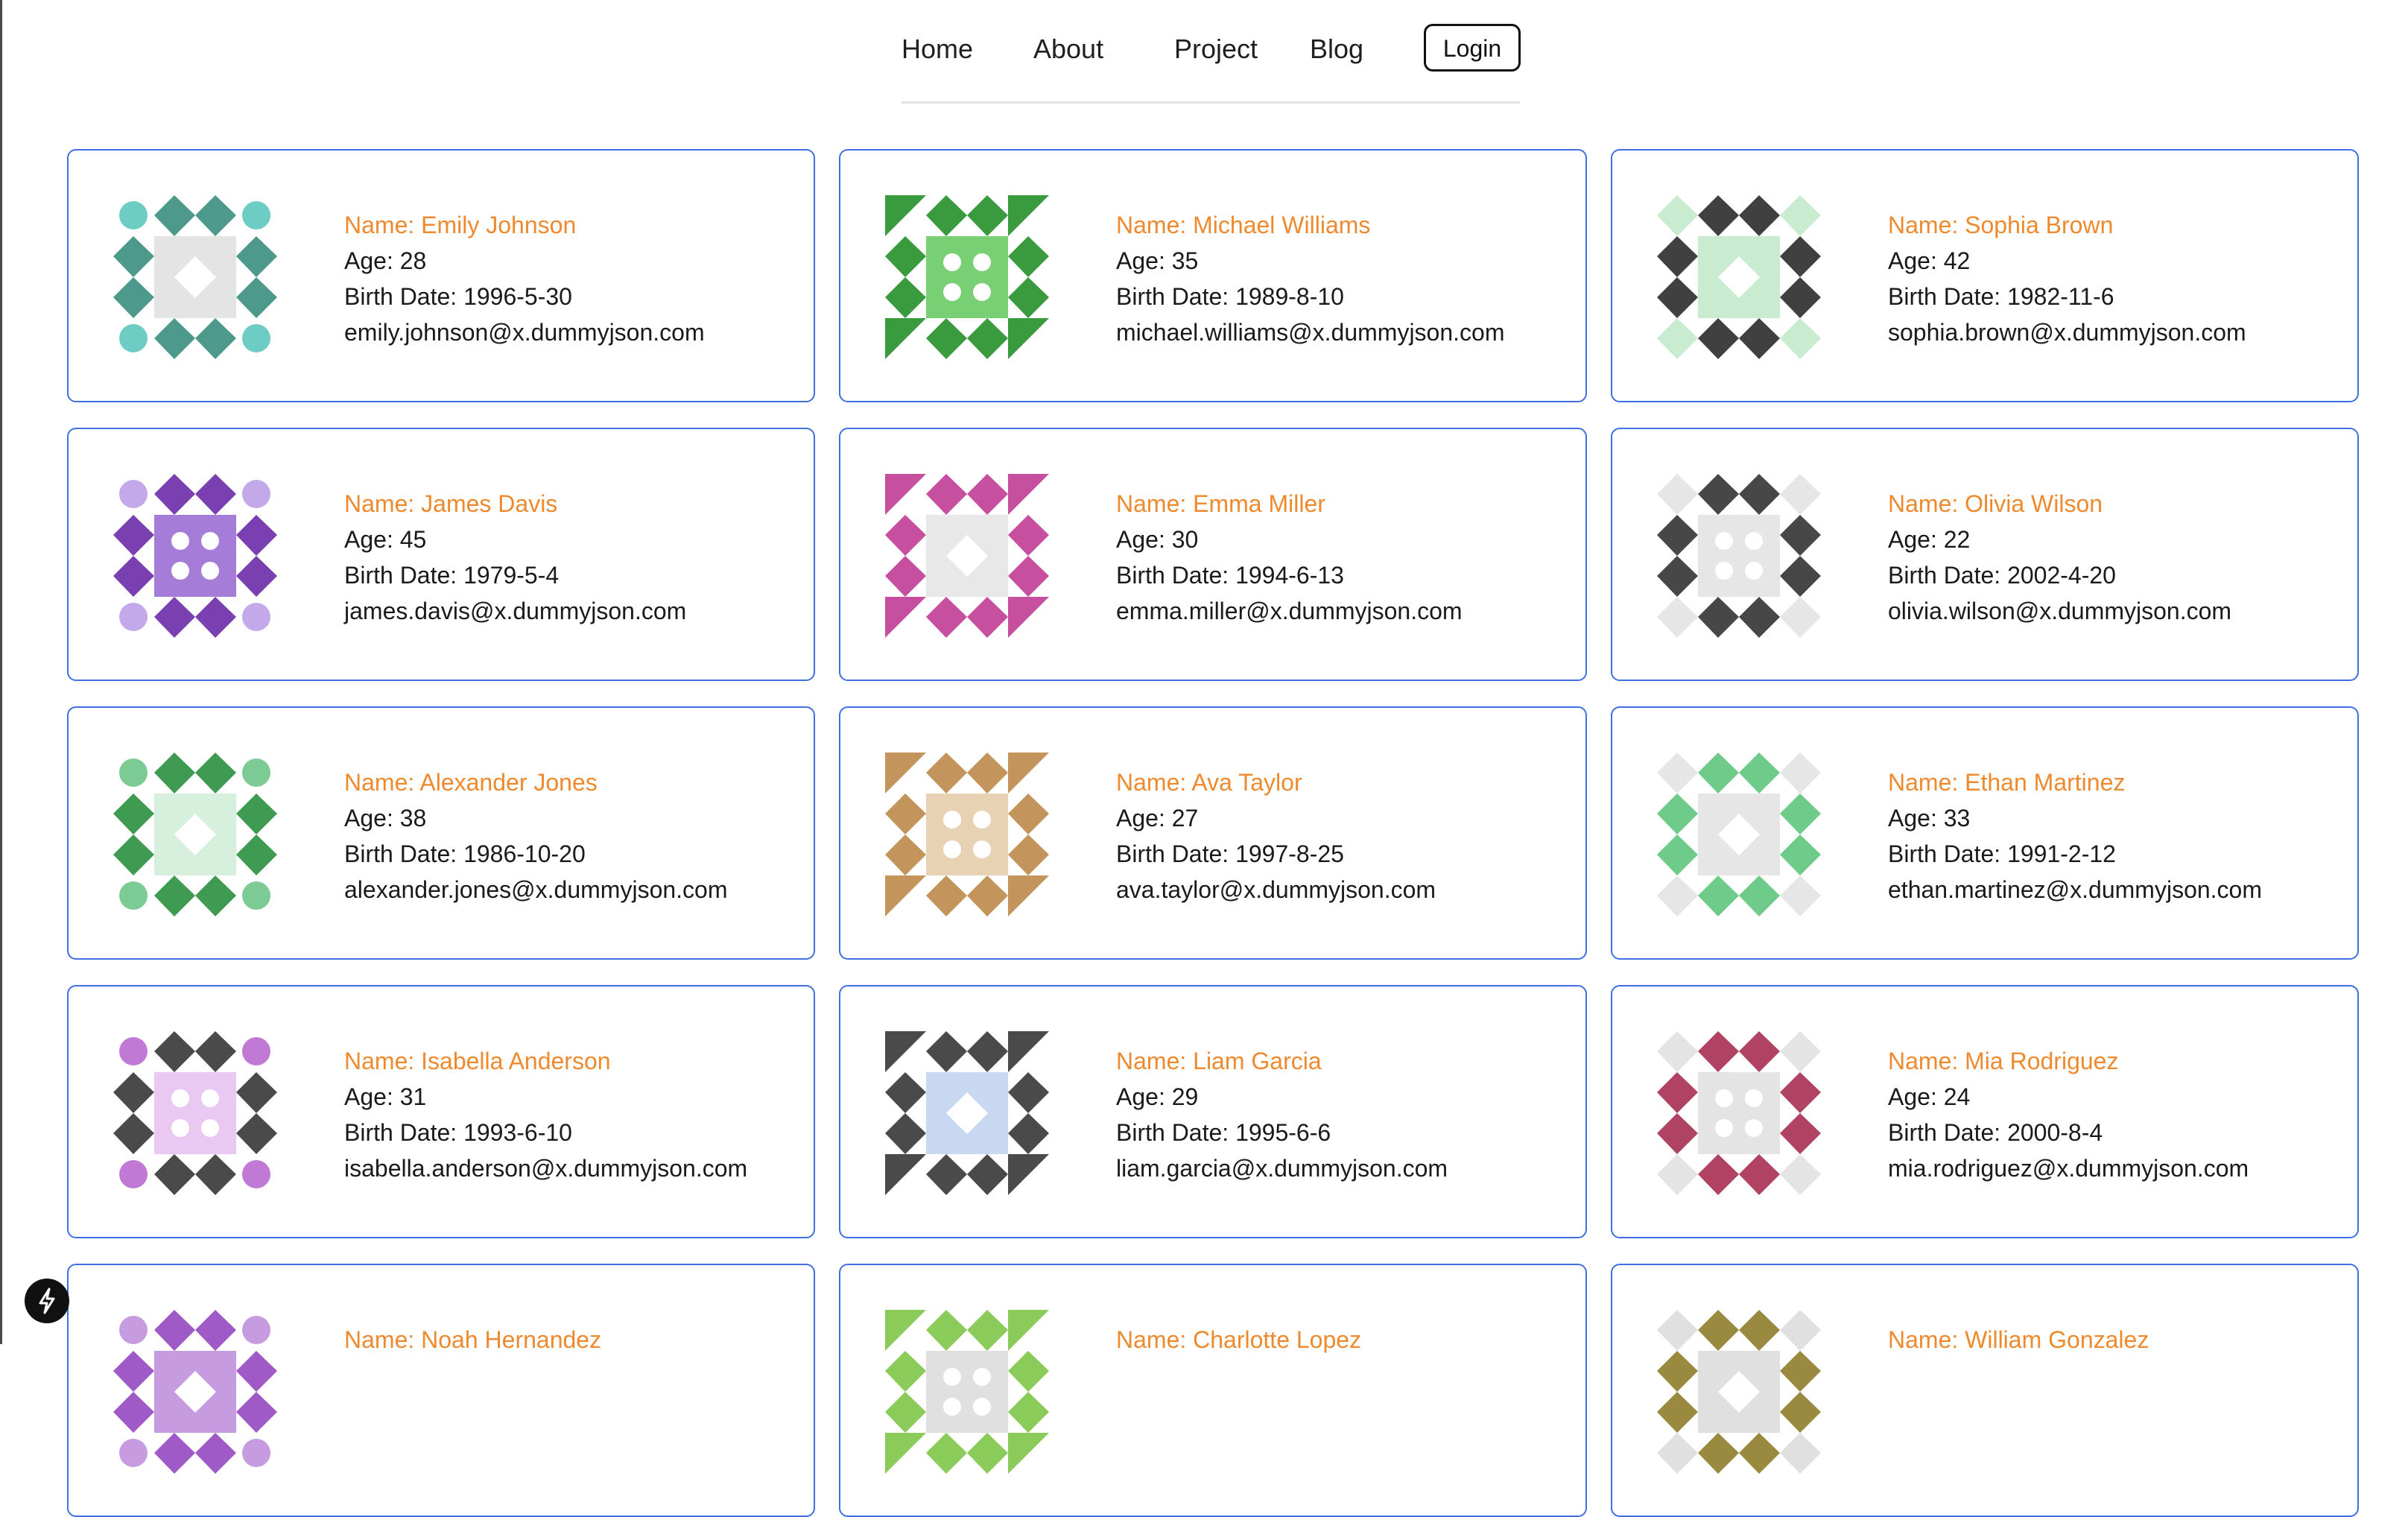 The height and width of the screenshot is (1517, 2408). I want to click on user-birth-date: Birth Date: 1994-6-13, so click(1230, 575).